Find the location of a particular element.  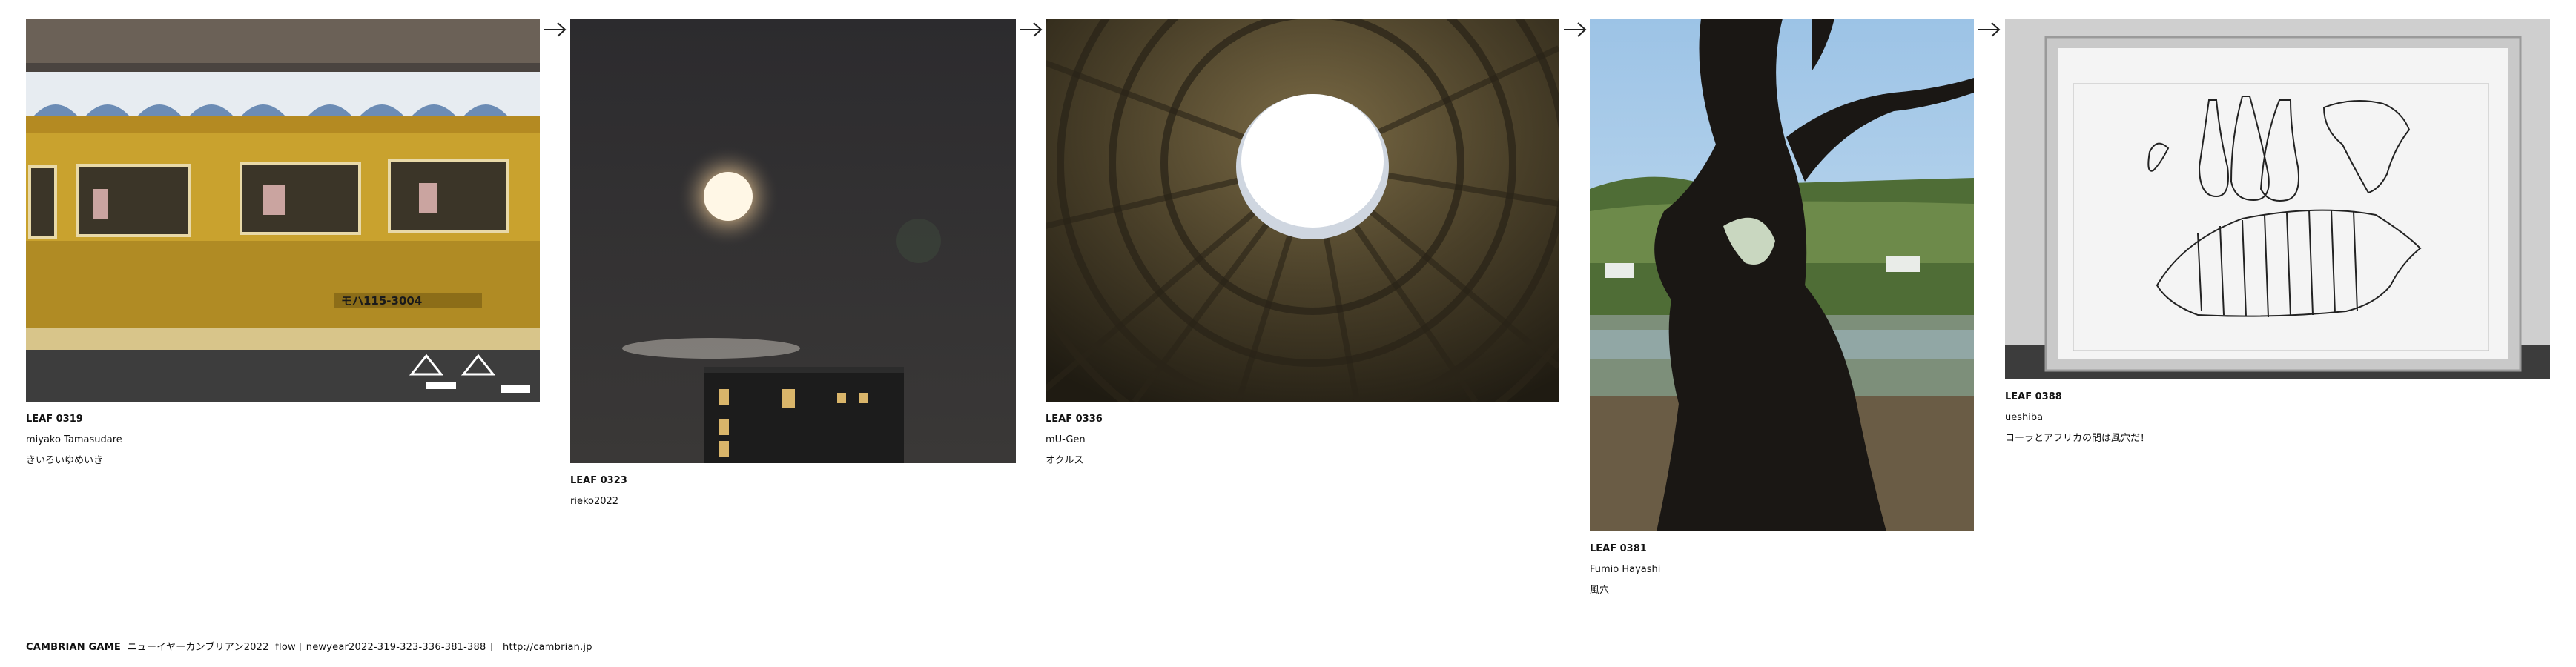

leaf-caption: LEAF 0336 mU-Gen オクルス is located at coordinates (1302, 440).